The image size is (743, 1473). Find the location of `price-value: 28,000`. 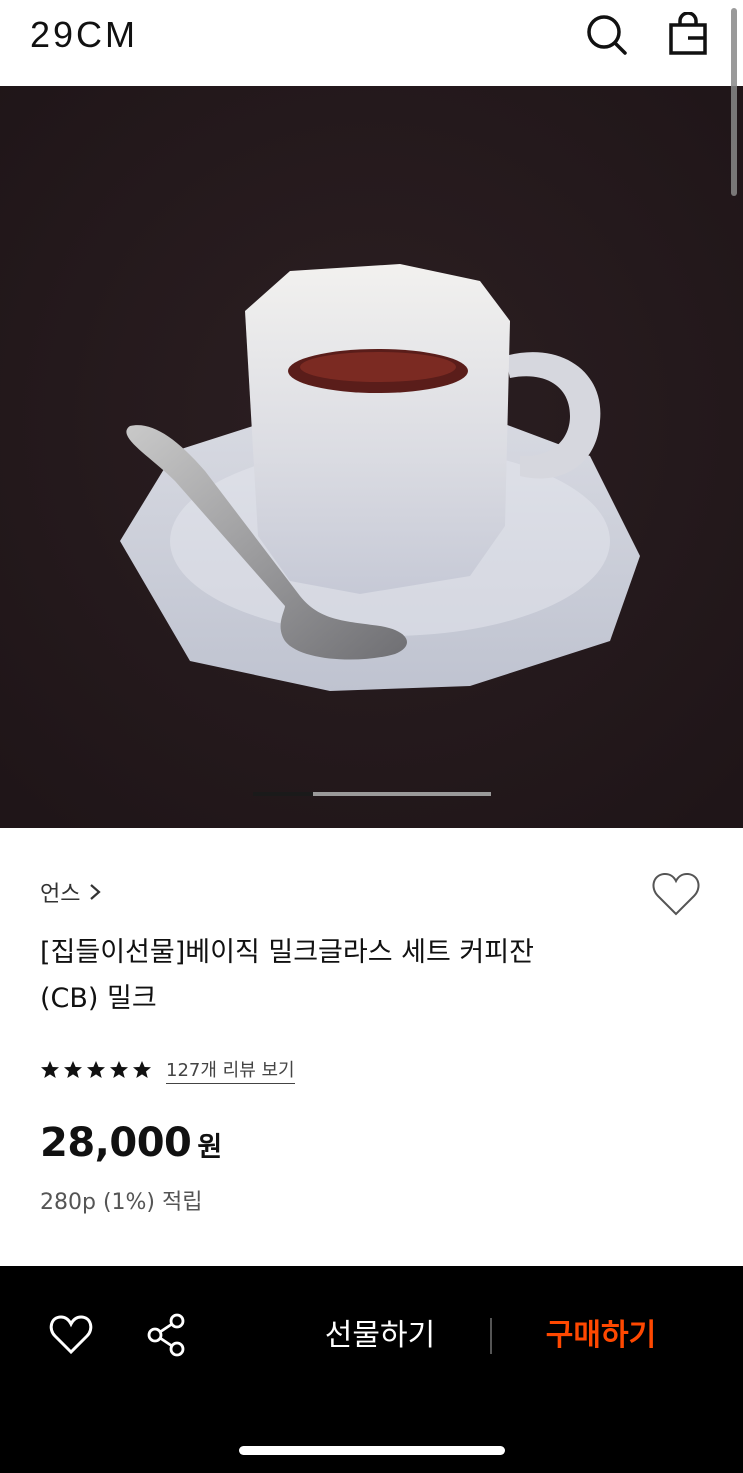

price-value: 28,000 is located at coordinates (116, 1143).